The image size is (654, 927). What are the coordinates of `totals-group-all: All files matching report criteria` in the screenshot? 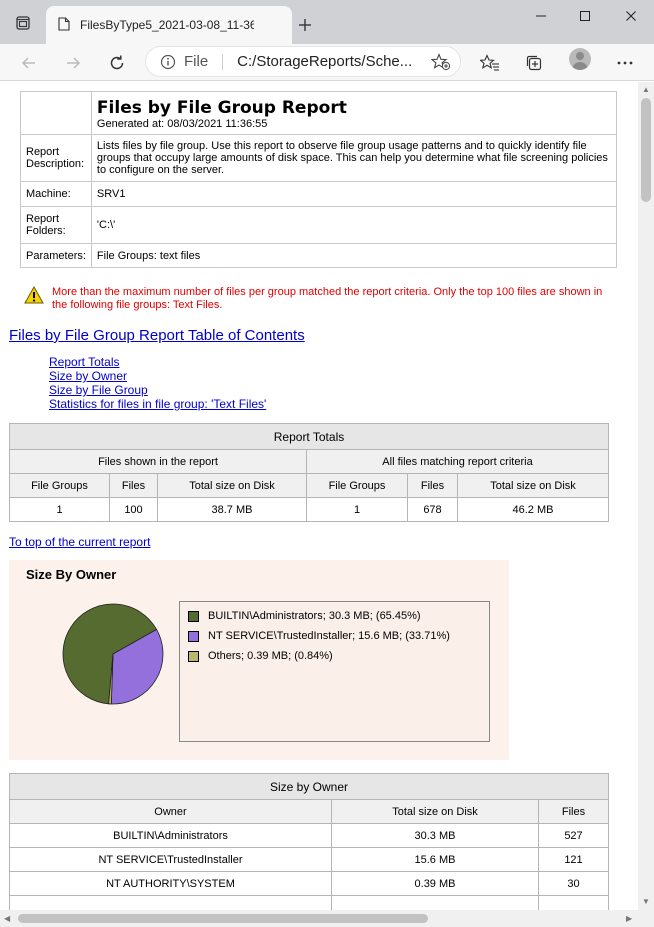 It's located at (457, 461).